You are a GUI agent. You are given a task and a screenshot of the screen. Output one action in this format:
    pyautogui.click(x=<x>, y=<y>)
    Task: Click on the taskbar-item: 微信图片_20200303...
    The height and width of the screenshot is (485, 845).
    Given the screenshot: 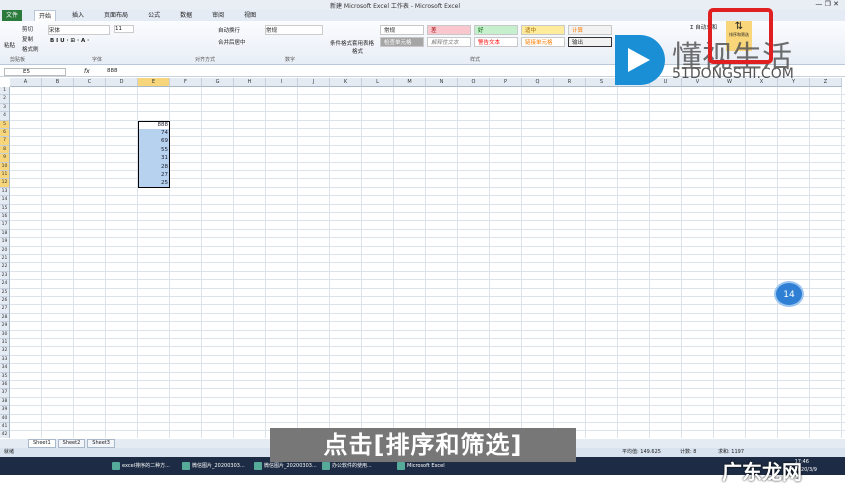 What is the action you would take?
    pyautogui.click(x=212, y=466)
    